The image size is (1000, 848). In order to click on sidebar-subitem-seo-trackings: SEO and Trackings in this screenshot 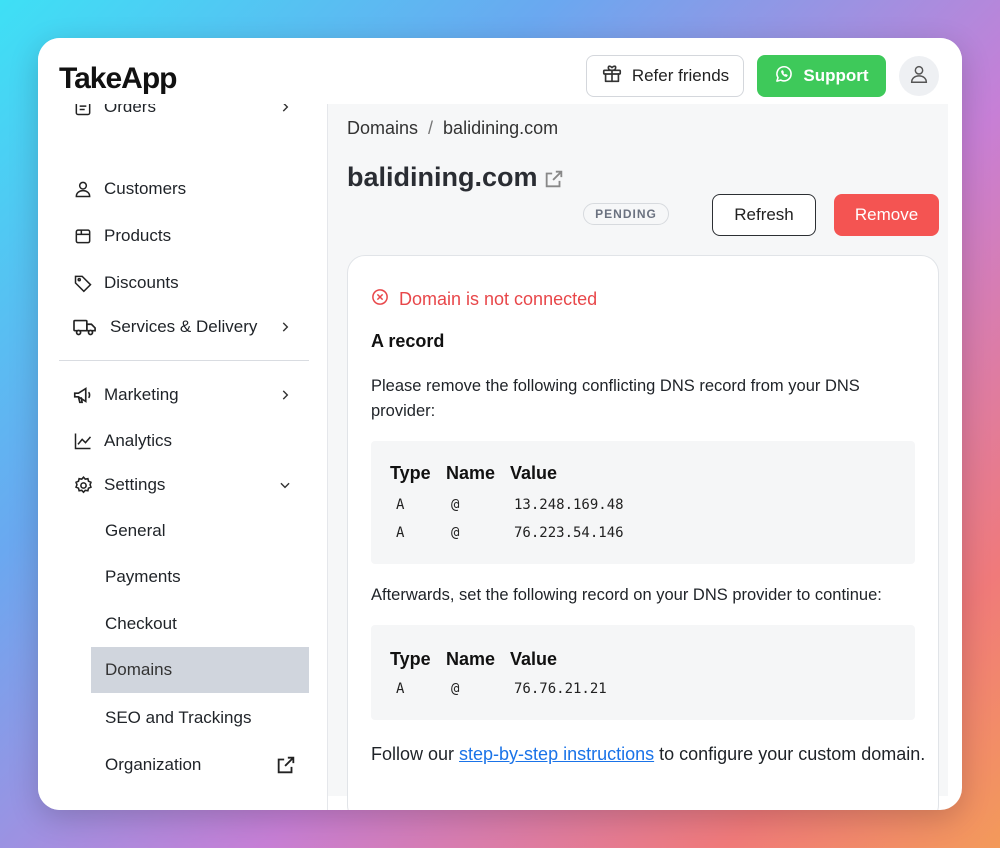, I will do `click(200, 718)`.